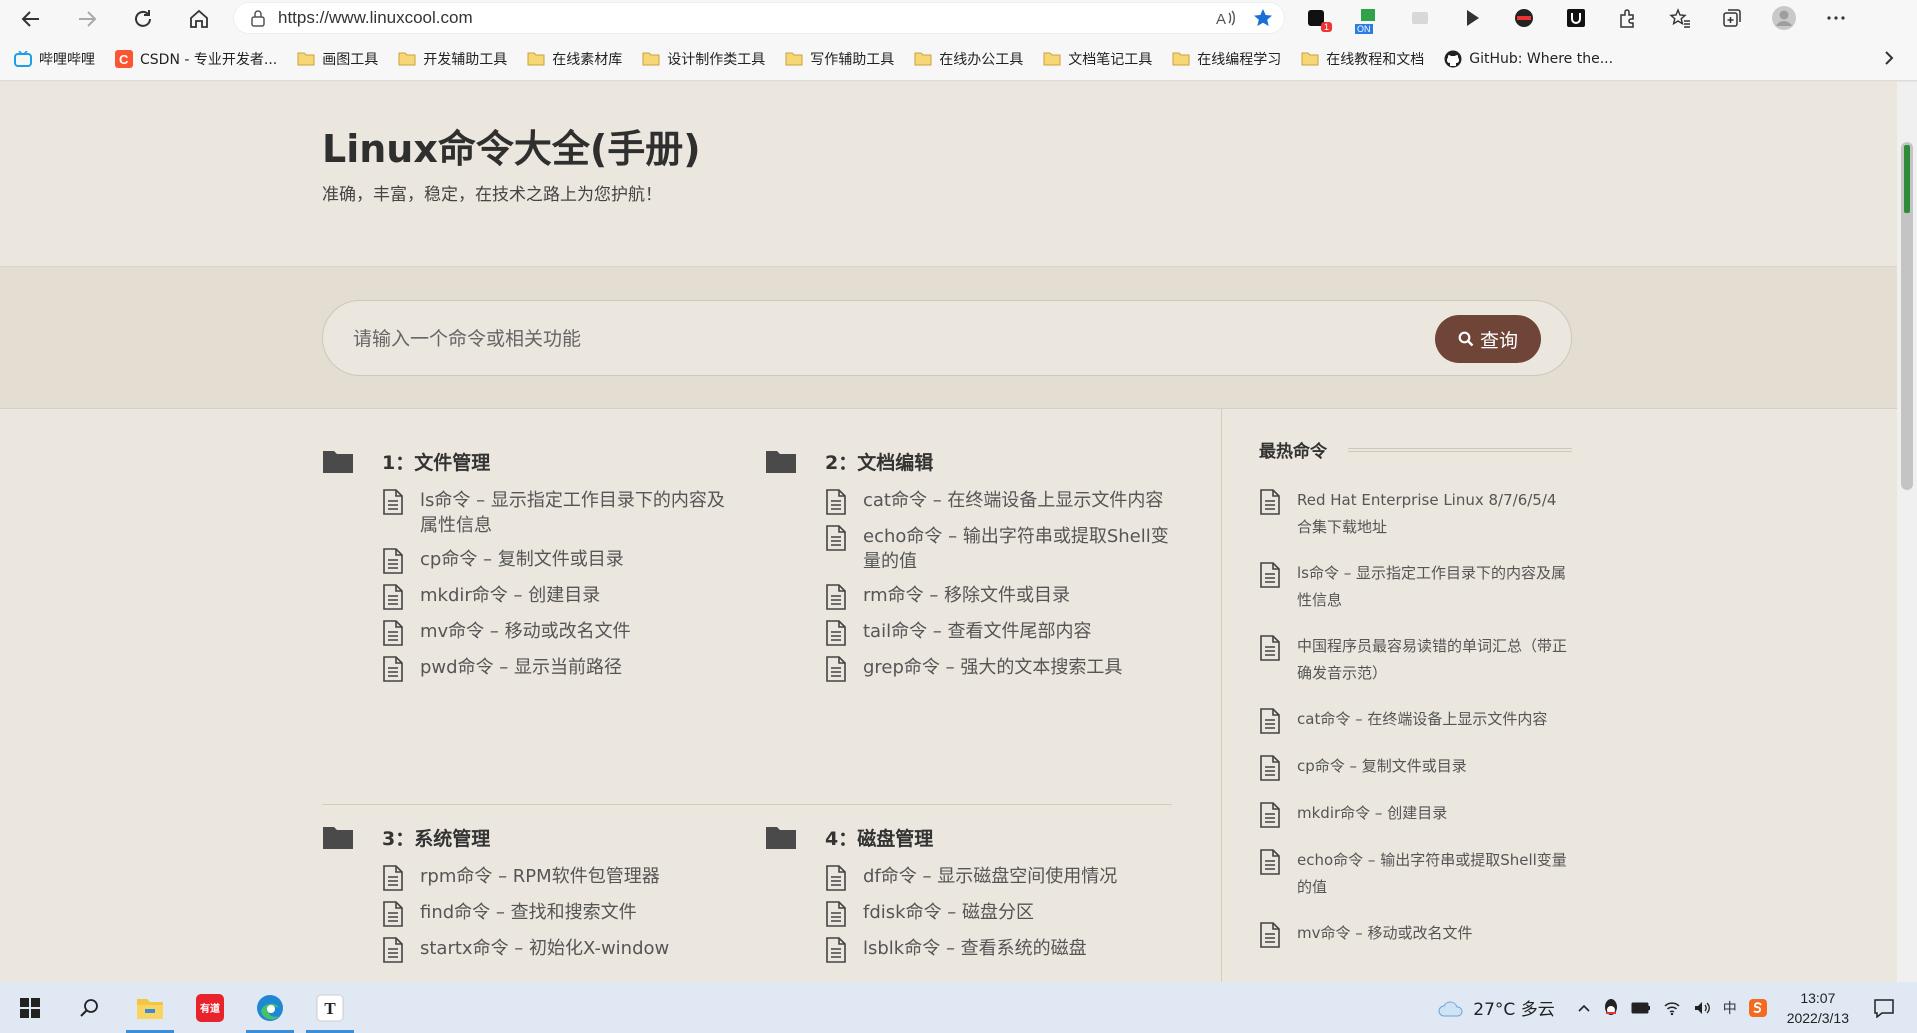 The width and height of the screenshot is (1917, 1033). I want to click on hot-command-item: 中国程序员最容易读错的单词汇总（带正确发音示范）, so click(1415, 660).